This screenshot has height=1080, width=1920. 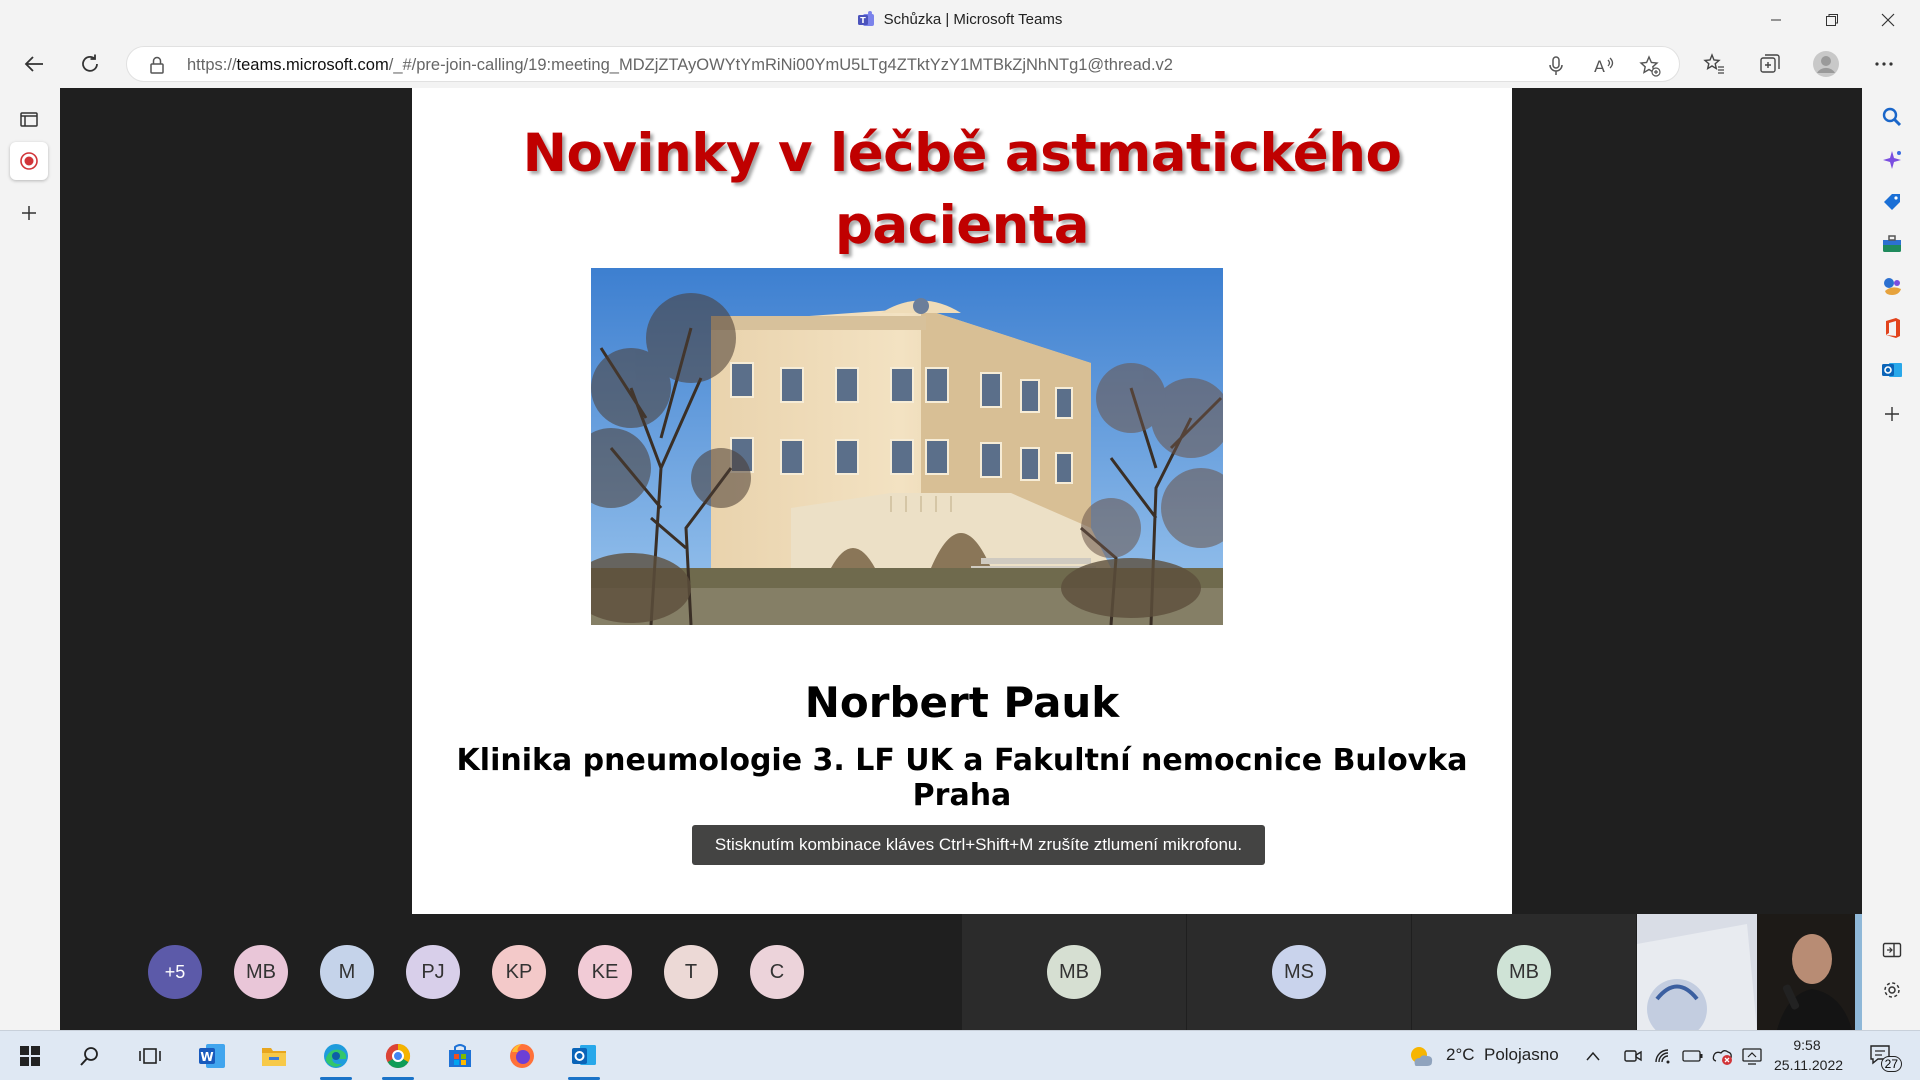 I want to click on taskbar-chrome, so click(x=398, y=1058).